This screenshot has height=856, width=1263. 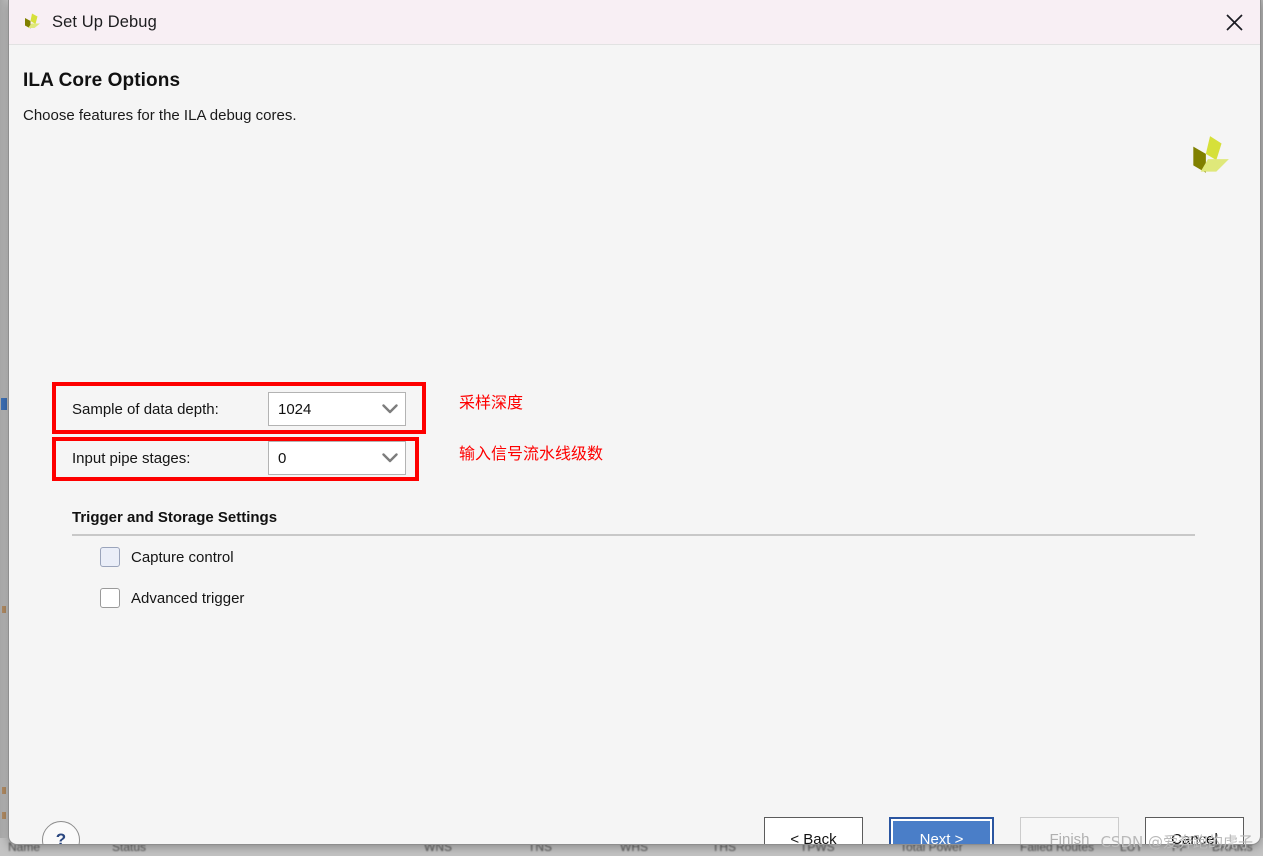 What do you see at coordinates (175, 517) in the screenshot?
I see `group-heading-trigger-storage: Trigger and Storage Settings` at bounding box center [175, 517].